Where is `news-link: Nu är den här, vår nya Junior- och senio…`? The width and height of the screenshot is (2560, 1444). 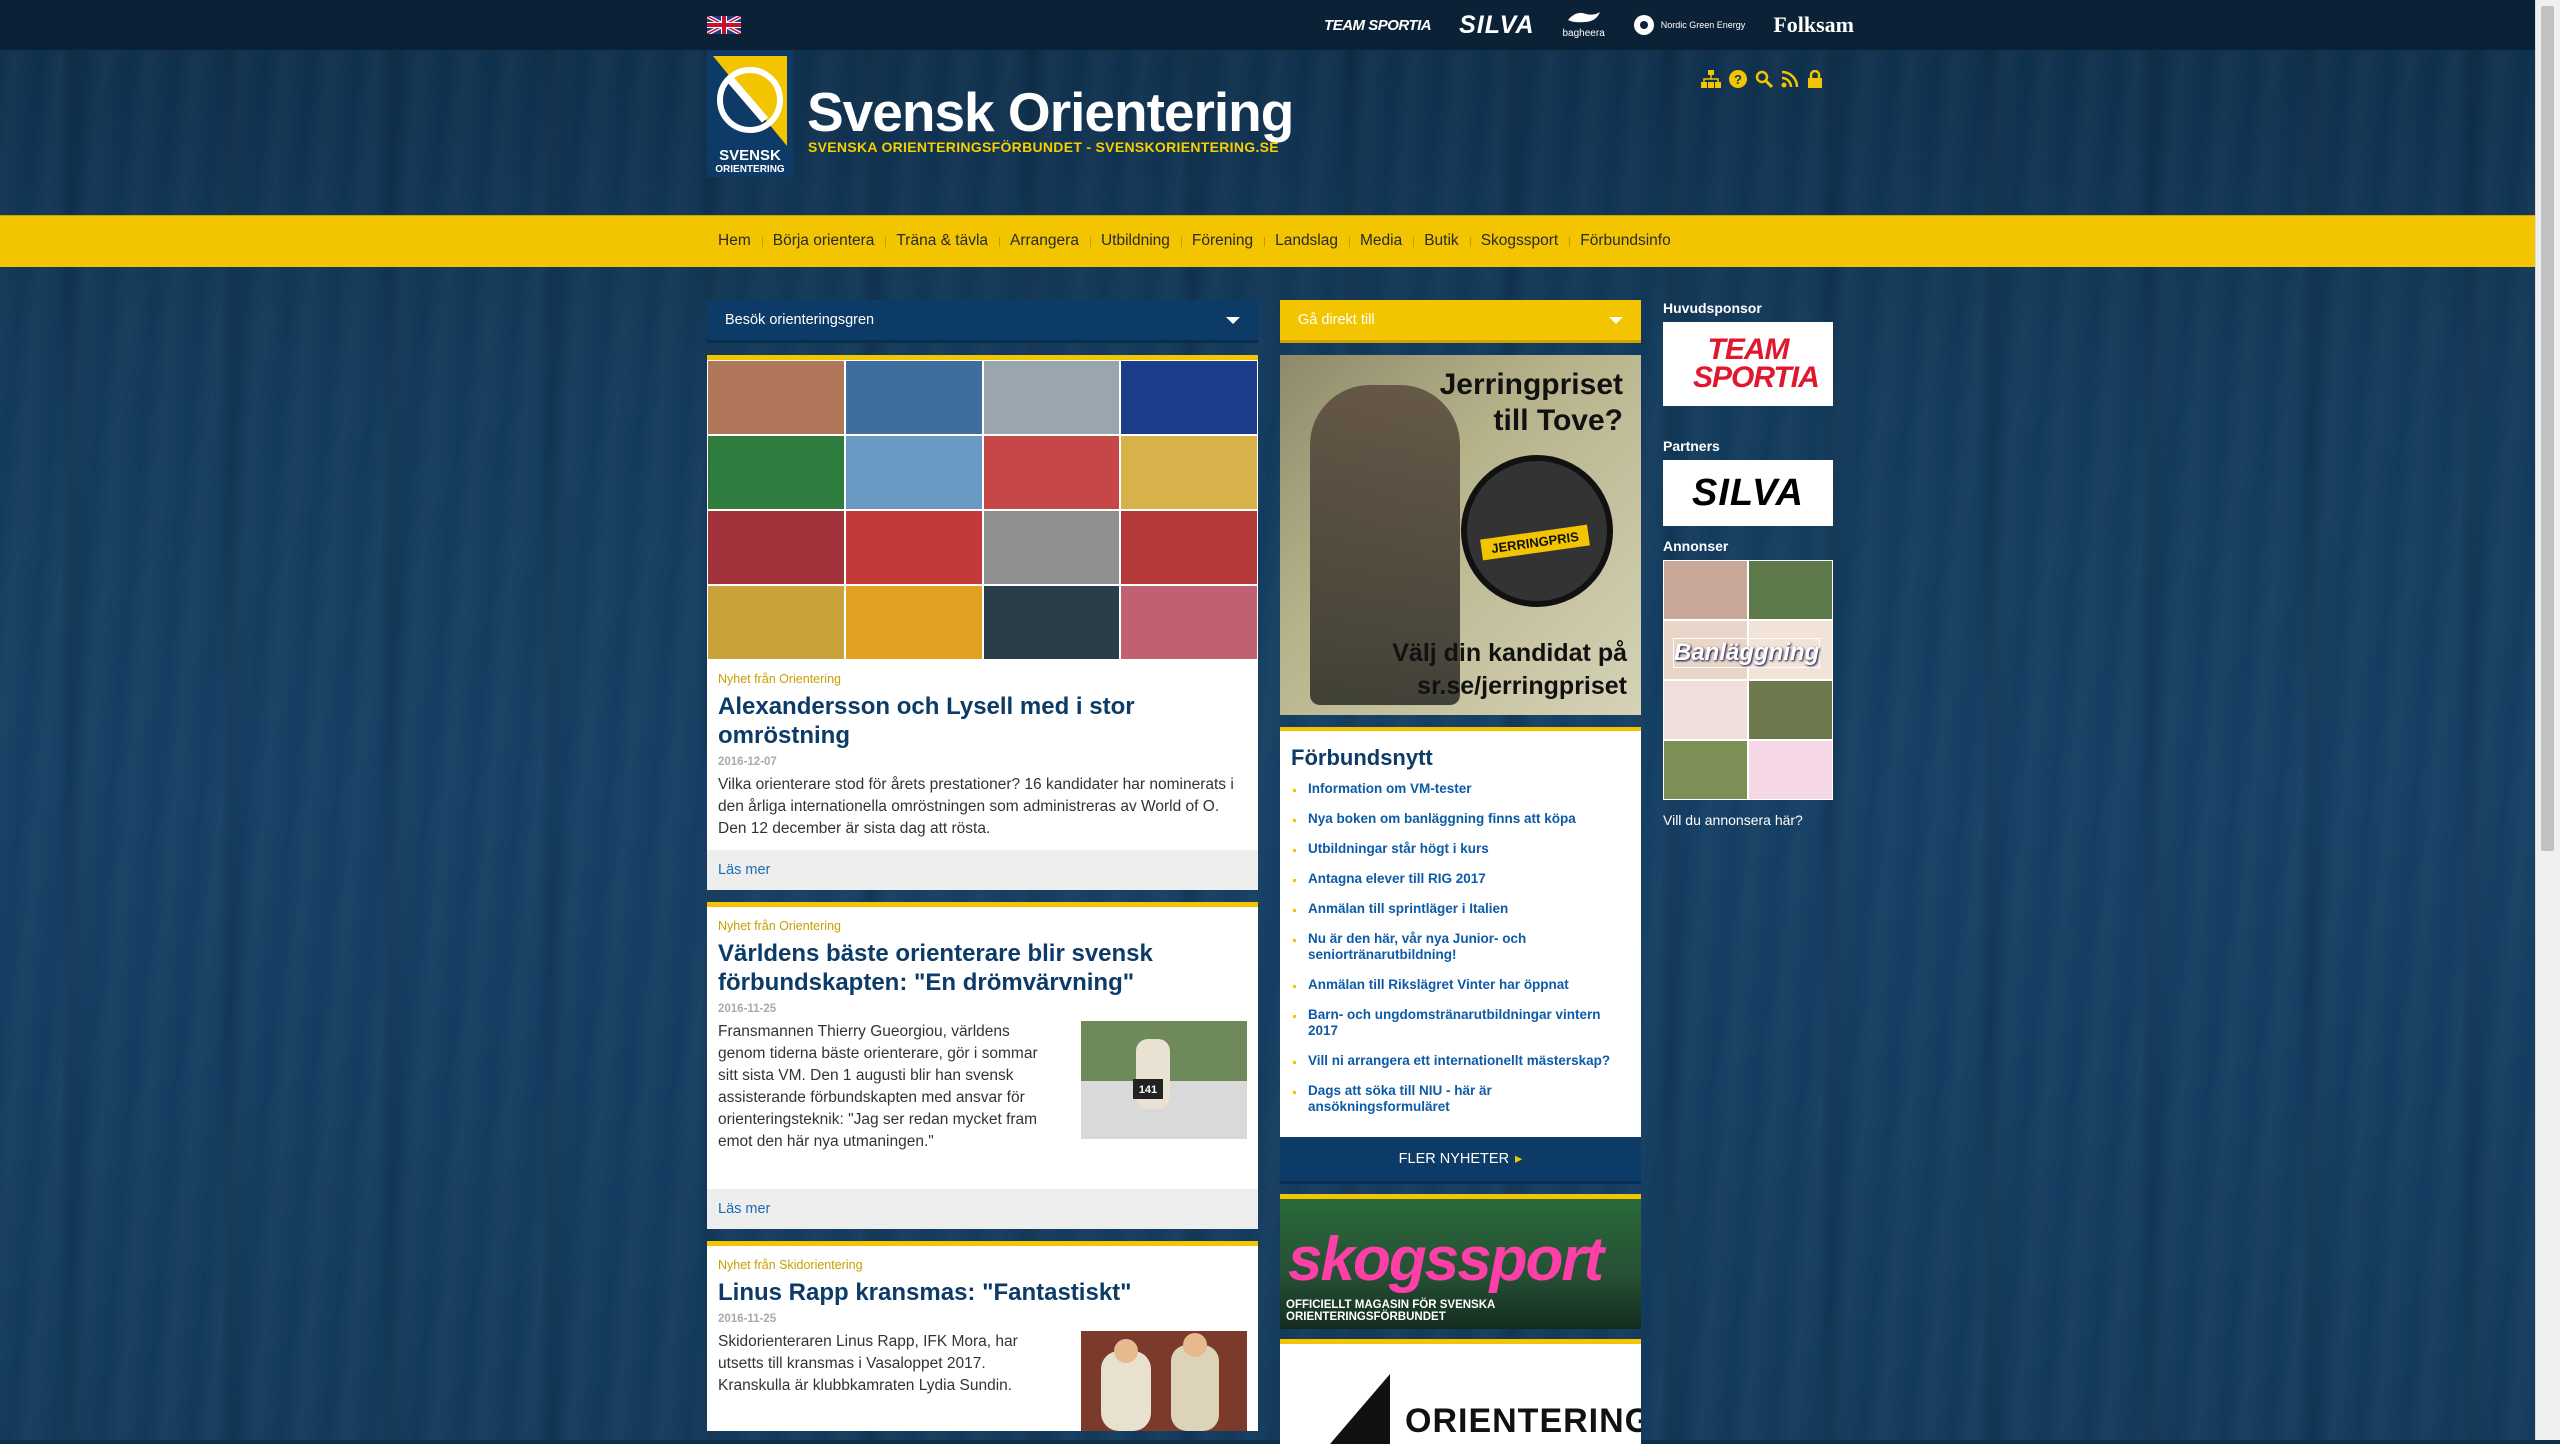 news-link: Nu är den här, vår nya Junior- och senio… is located at coordinates (1460, 947).